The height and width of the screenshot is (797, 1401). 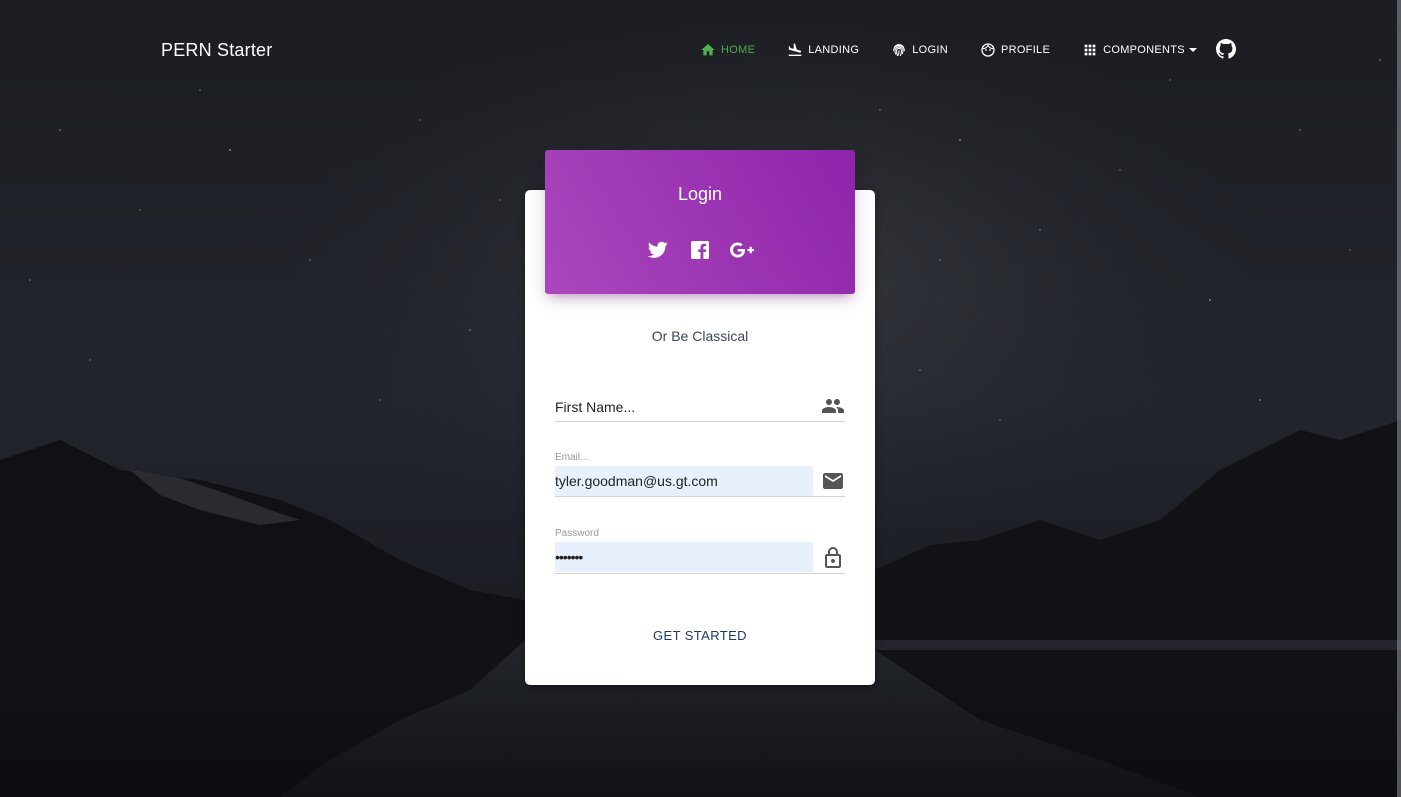 I want to click on nav-item-components: COMPONENTS, so click(x=1139, y=50).